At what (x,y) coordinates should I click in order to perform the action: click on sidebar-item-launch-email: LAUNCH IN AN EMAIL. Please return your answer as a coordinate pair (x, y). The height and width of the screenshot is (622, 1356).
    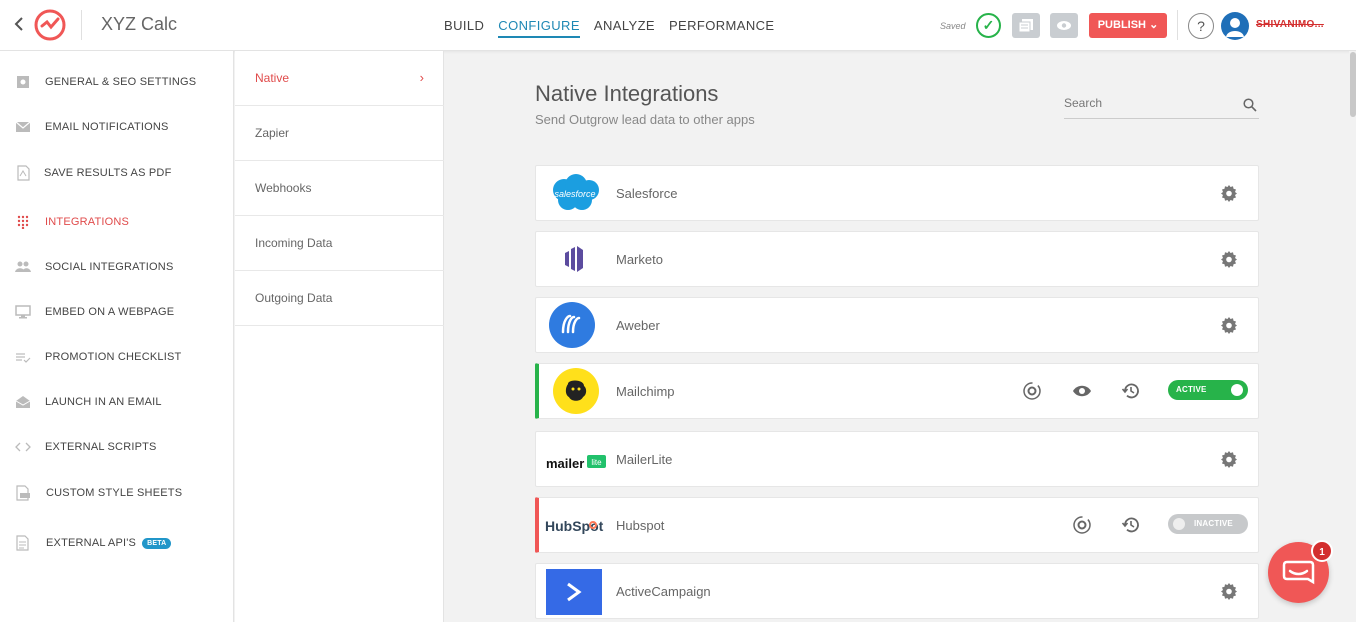
    Looking at the image, I should click on (117, 402).